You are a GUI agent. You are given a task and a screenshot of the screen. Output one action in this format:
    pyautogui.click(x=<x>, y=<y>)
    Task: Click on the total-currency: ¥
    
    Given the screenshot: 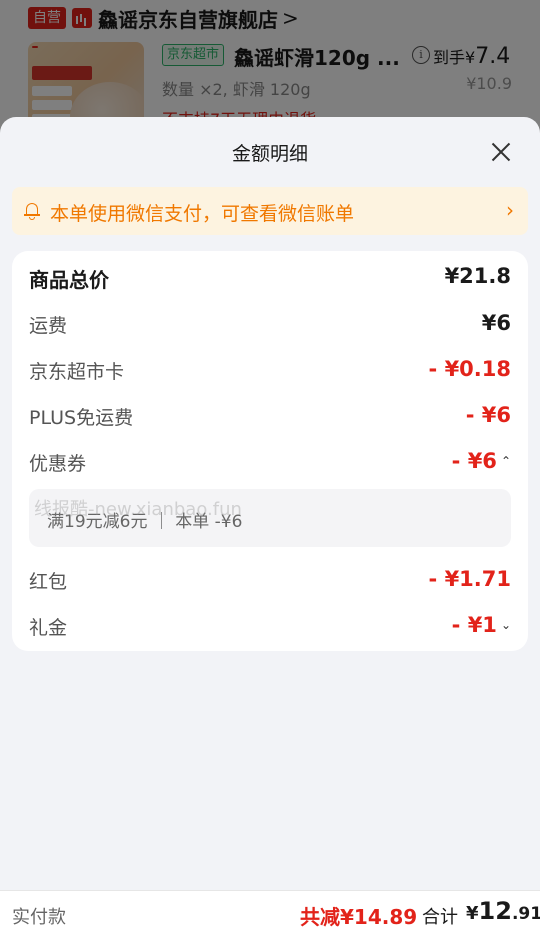 What is the action you would take?
    pyautogui.click(x=472, y=913)
    